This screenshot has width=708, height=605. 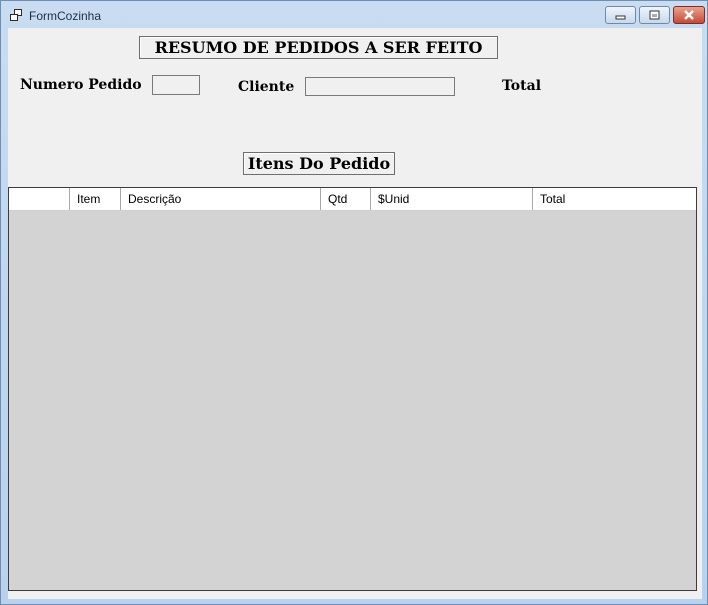 I want to click on numero-pedido-label: Numero Pedido, so click(x=81, y=85).